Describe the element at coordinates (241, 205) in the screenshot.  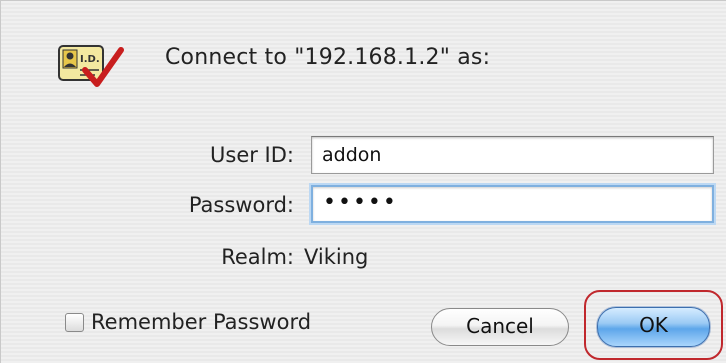
I see `password-label: Password:` at that location.